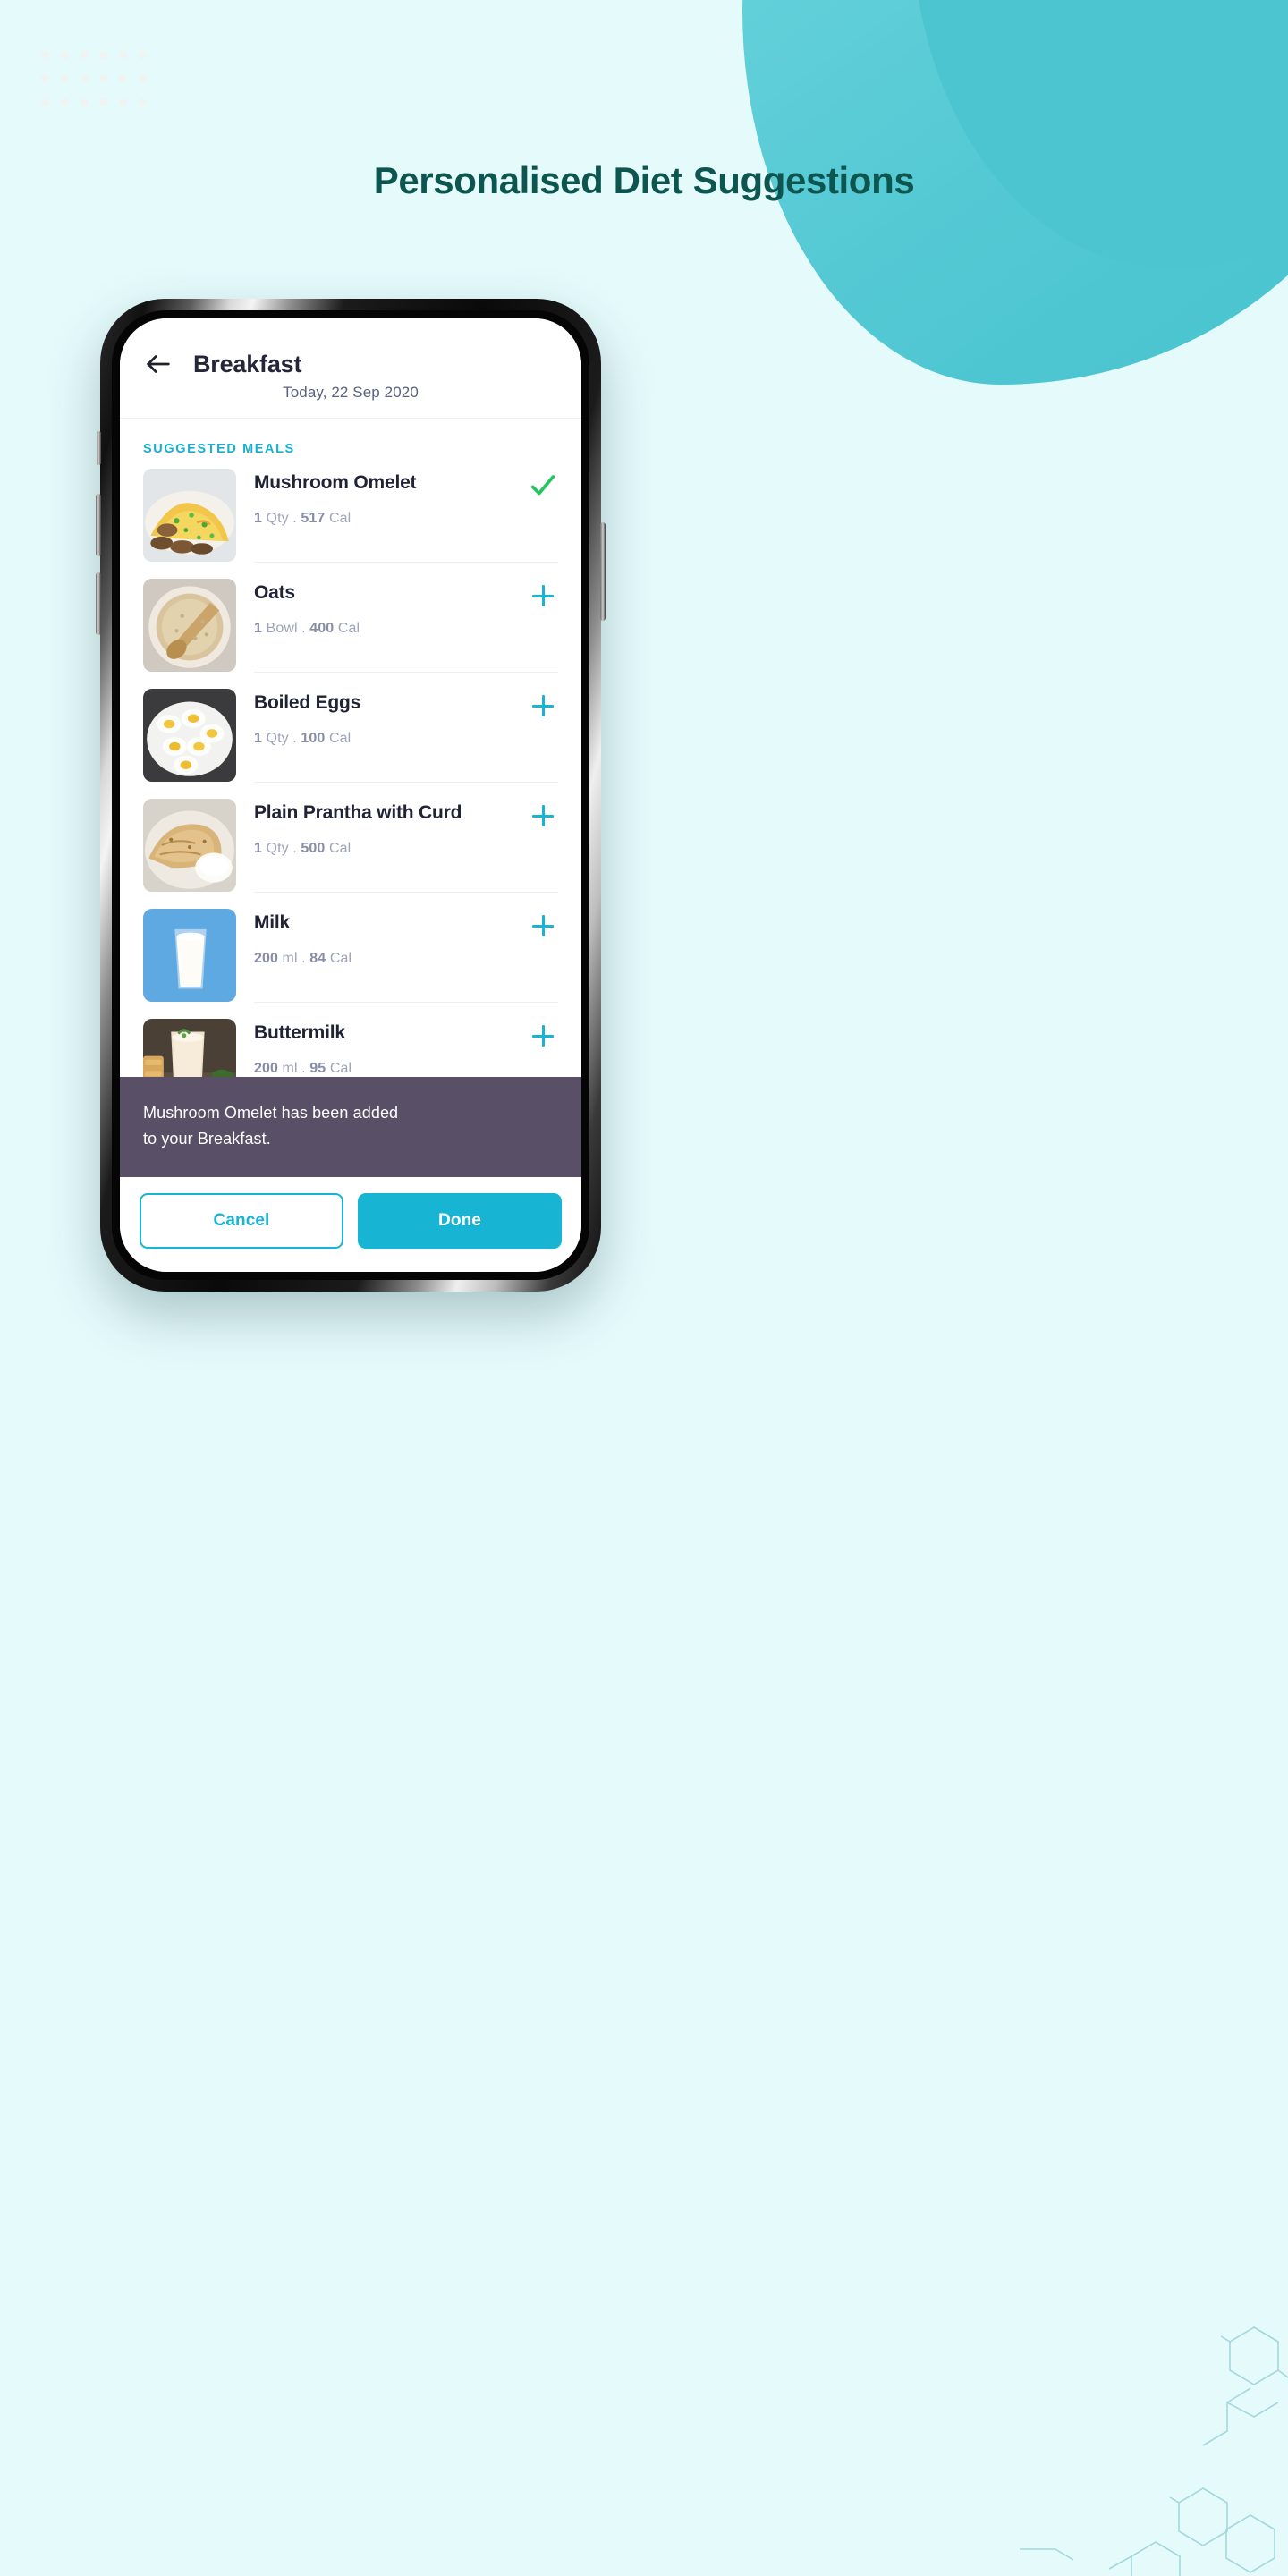  I want to click on meal-unit: Bowl, so click(282, 628).